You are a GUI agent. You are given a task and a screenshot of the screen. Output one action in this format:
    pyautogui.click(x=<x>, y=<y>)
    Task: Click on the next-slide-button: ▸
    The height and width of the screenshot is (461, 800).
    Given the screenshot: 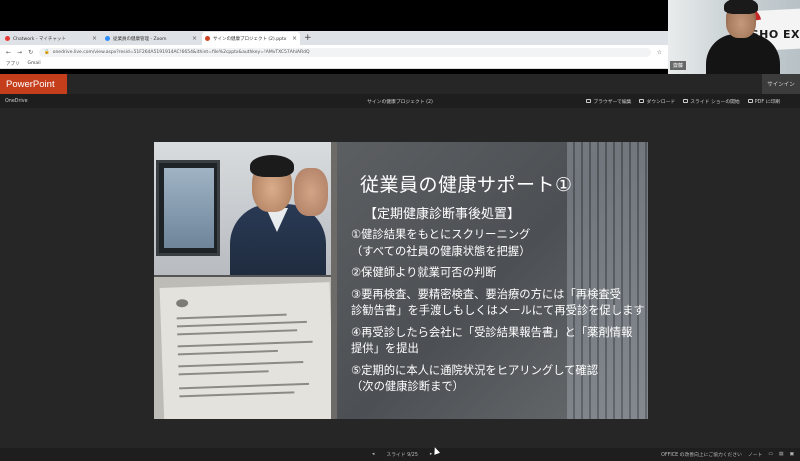 What is the action you would take?
    pyautogui.click(x=431, y=454)
    